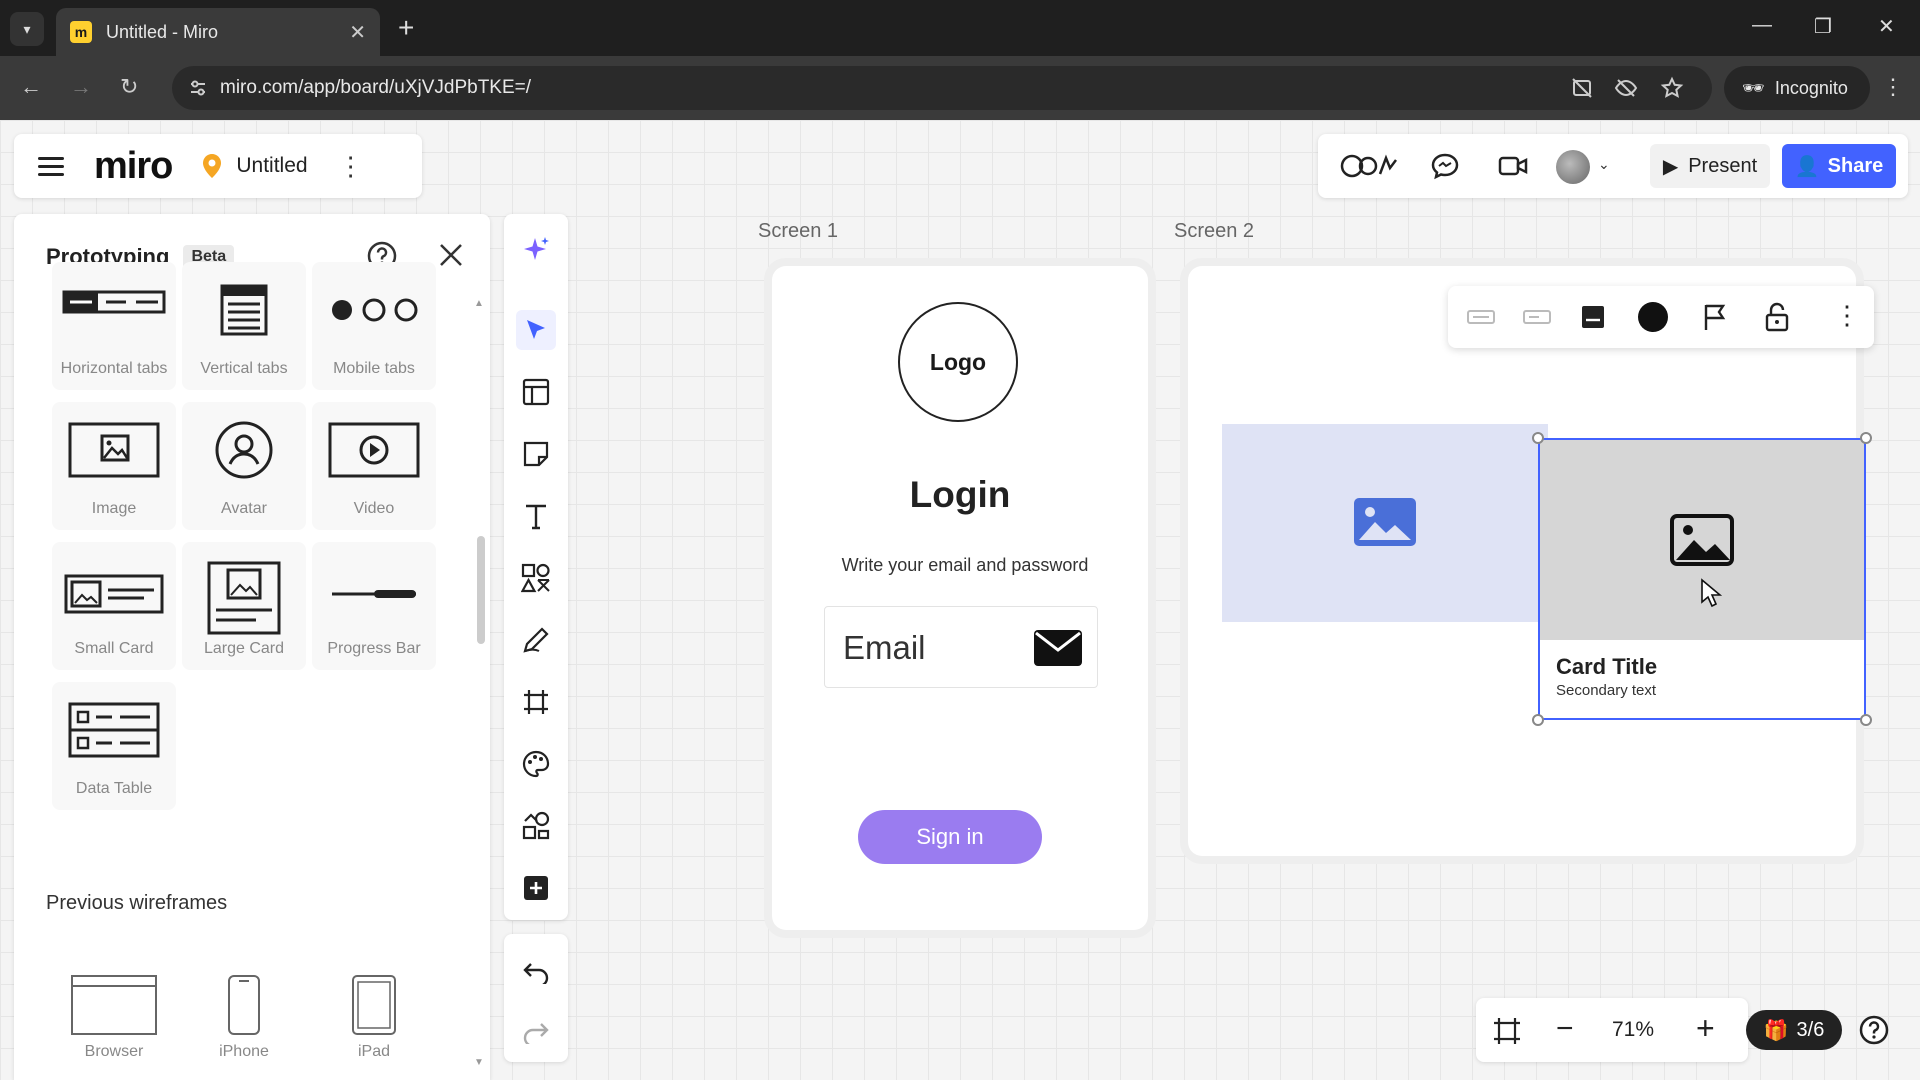 Image resolution: width=1920 pixels, height=1080 pixels. What do you see at coordinates (1604, 164) in the screenshot?
I see `chevron-down-icon: ⌄` at bounding box center [1604, 164].